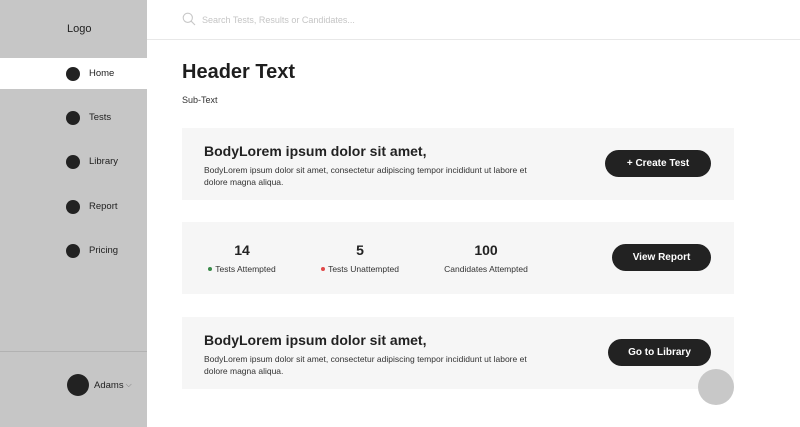 The image size is (800, 427). Describe the element at coordinates (102, 73) in the screenshot. I see `sidebar-item-label: Home` at that location.